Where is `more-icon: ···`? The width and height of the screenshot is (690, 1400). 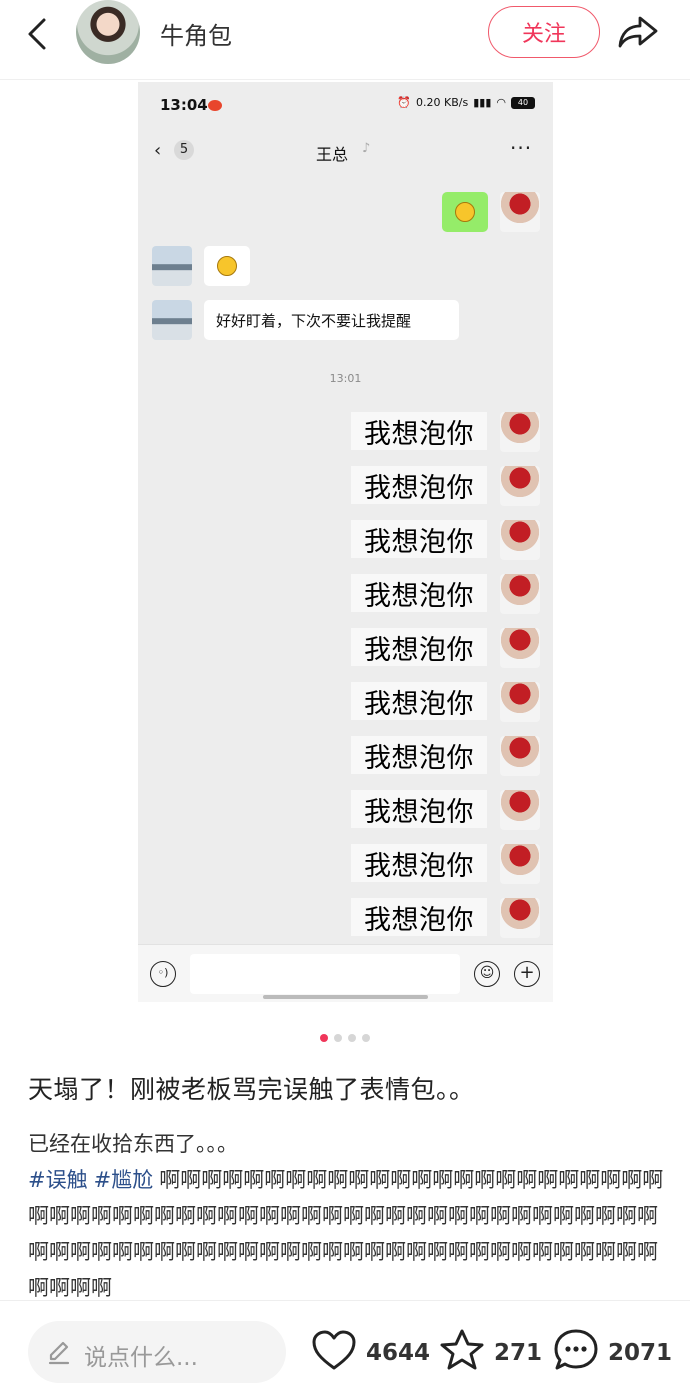
more-icon: ··· is located at coordinates (521, 148).